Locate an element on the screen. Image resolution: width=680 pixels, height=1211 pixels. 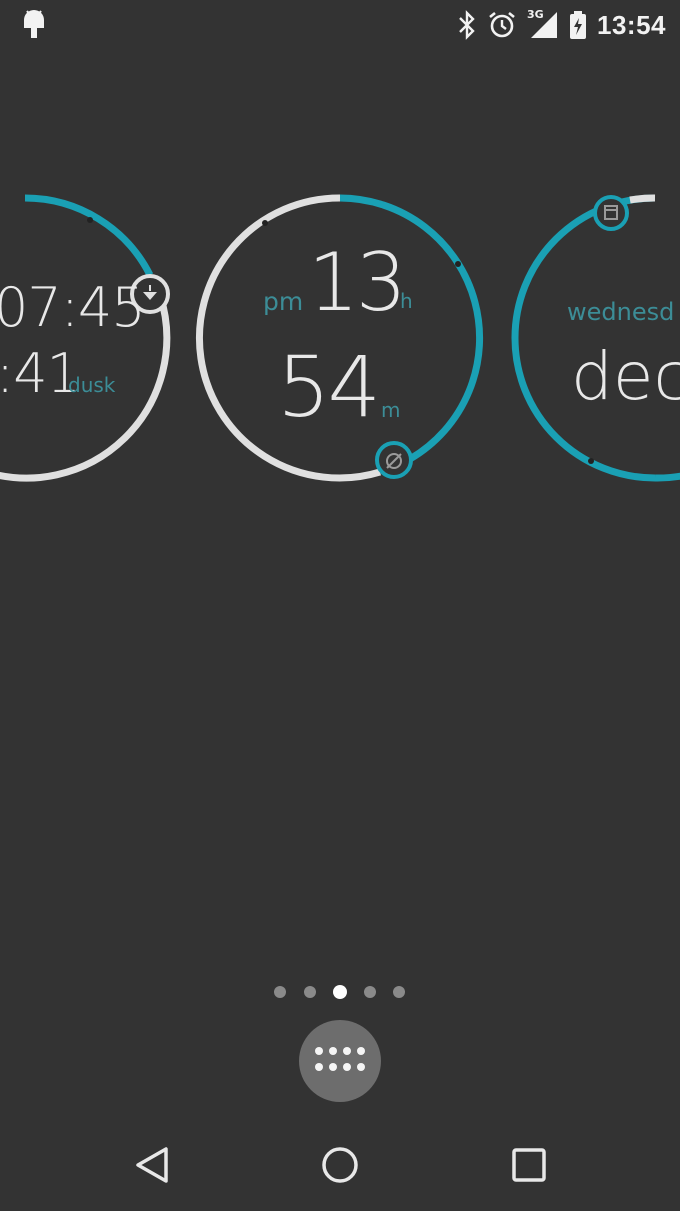
cellular-signal-icon: 3G is located at coordinates (543, 24).